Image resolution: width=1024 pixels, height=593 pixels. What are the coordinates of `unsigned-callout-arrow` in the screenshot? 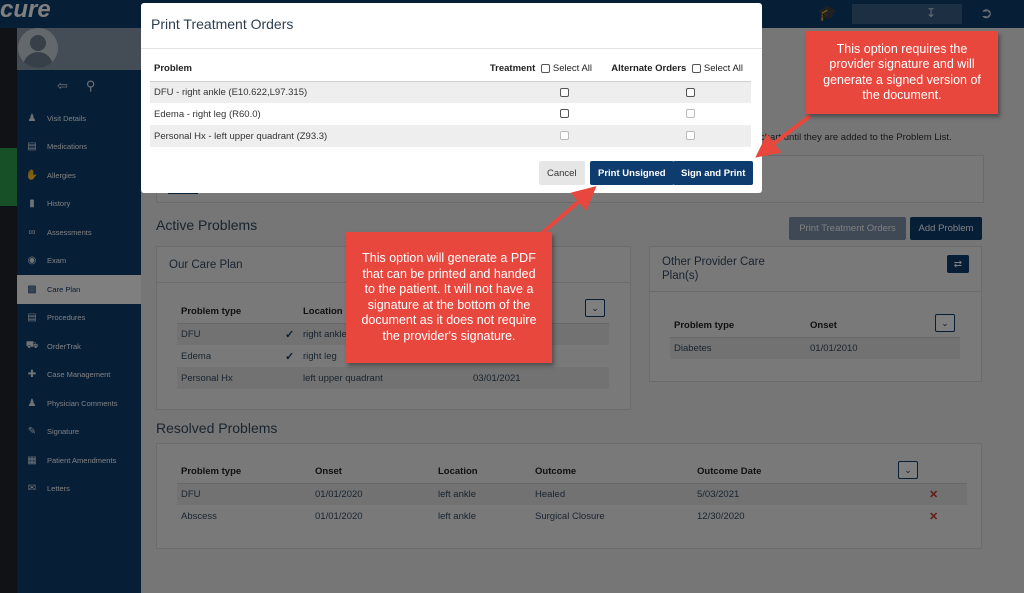 It's located at (567, 211).